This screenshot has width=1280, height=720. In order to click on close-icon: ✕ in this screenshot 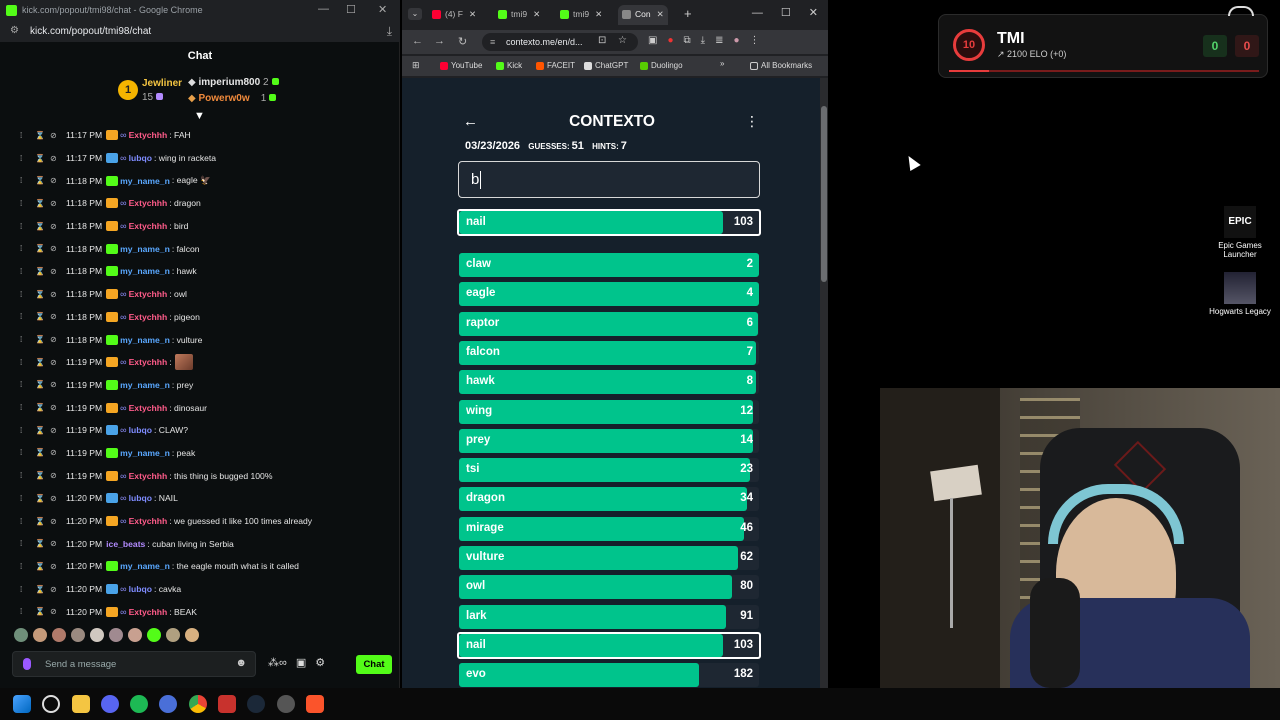, I will do `click(813, 13)`.